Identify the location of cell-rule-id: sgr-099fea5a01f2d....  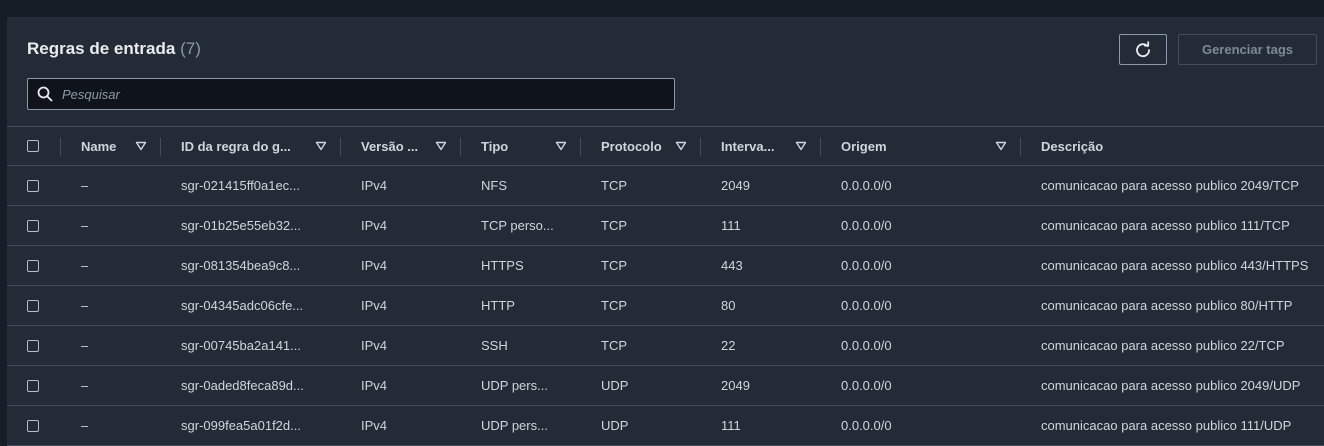
(241, 425).